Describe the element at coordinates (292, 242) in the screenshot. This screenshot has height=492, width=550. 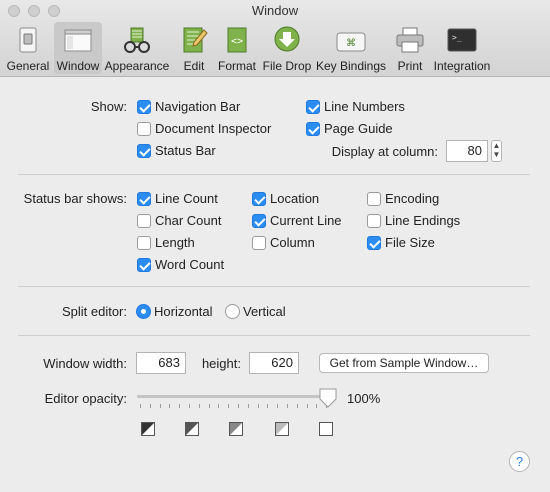
I see `column-label: Column` at that location.